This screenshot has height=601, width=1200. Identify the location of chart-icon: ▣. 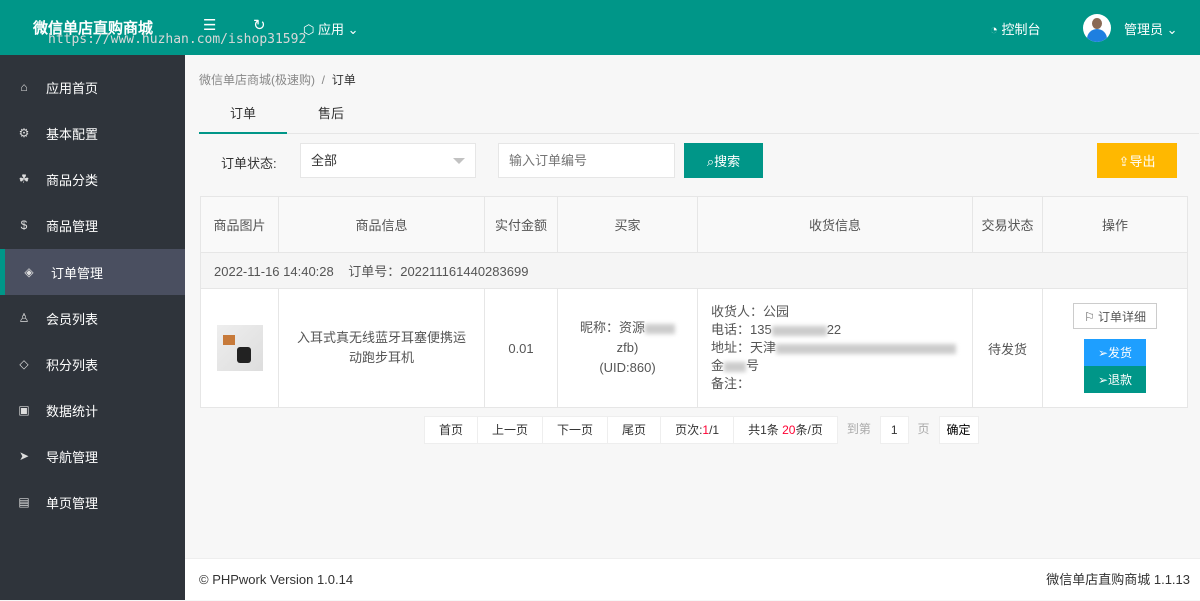
(24, 410).